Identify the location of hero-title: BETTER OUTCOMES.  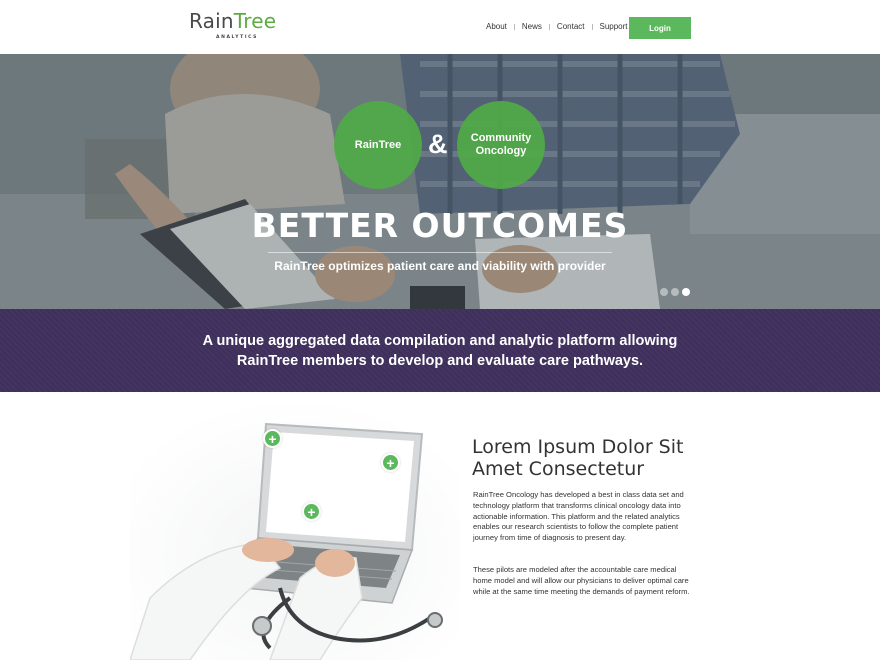
(440, 225).